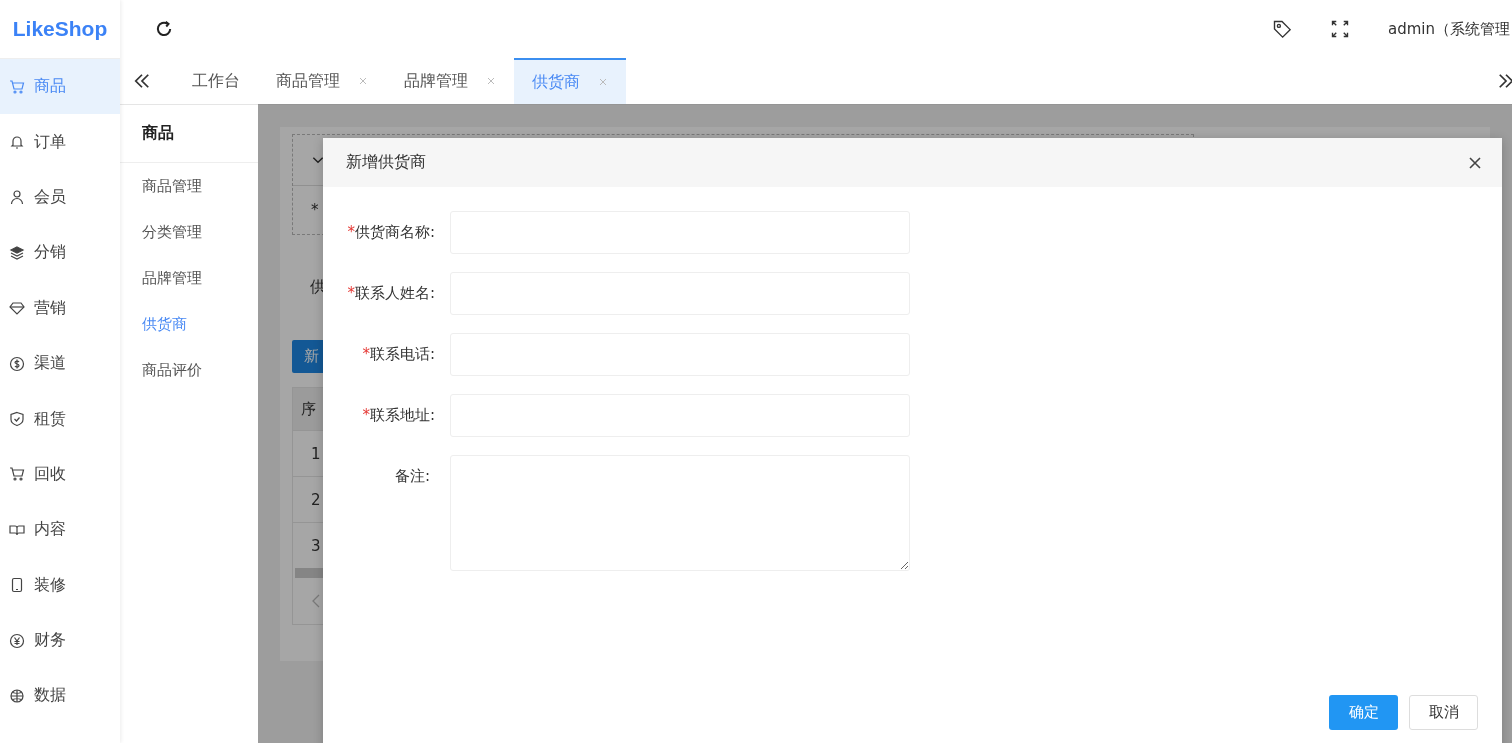 Image resolution: width=1512 pixels, height=743 pixels. I want to click on yen-icon, so click(17, 640).